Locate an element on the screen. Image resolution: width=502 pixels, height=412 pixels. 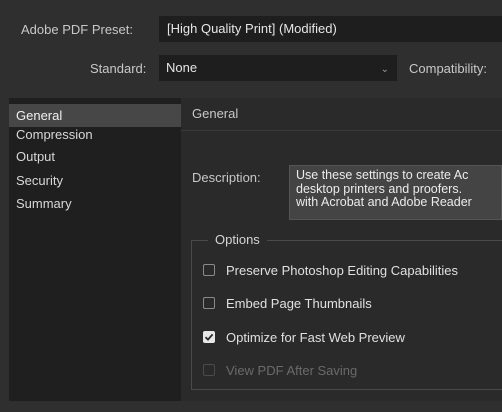
preserve-photoshop-checkbox is located at coordinates (209, 270).